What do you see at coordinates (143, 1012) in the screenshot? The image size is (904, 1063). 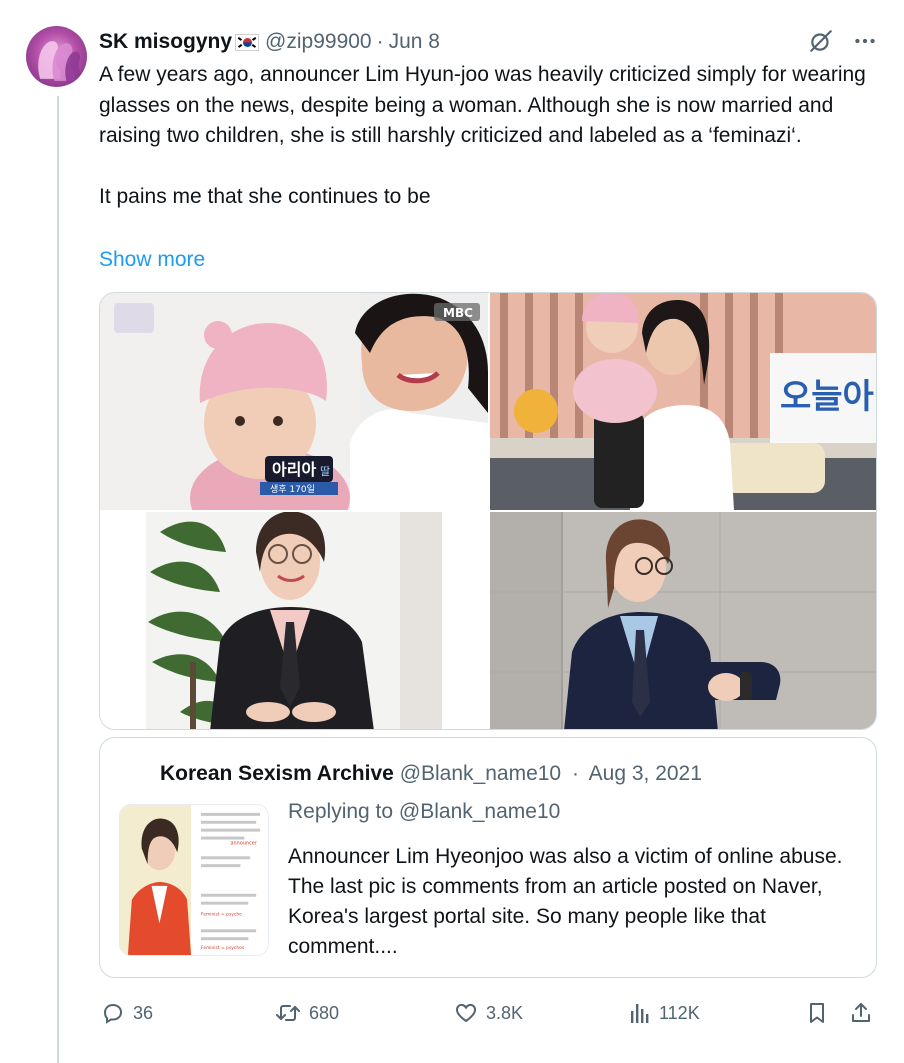 I see `reply-count: 36` at bounding box center [143, 1012].